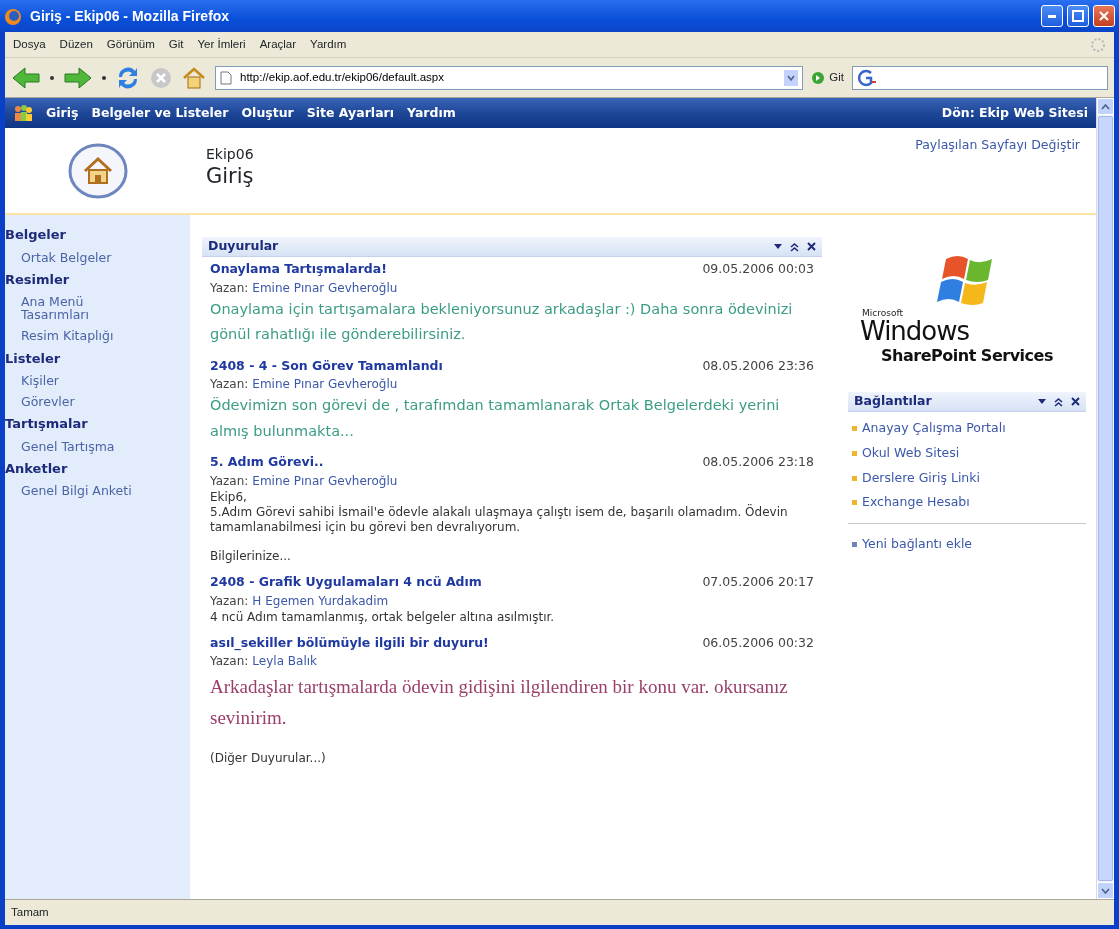  I want to click on author-name: Leyla Balık, so click(284, 662).